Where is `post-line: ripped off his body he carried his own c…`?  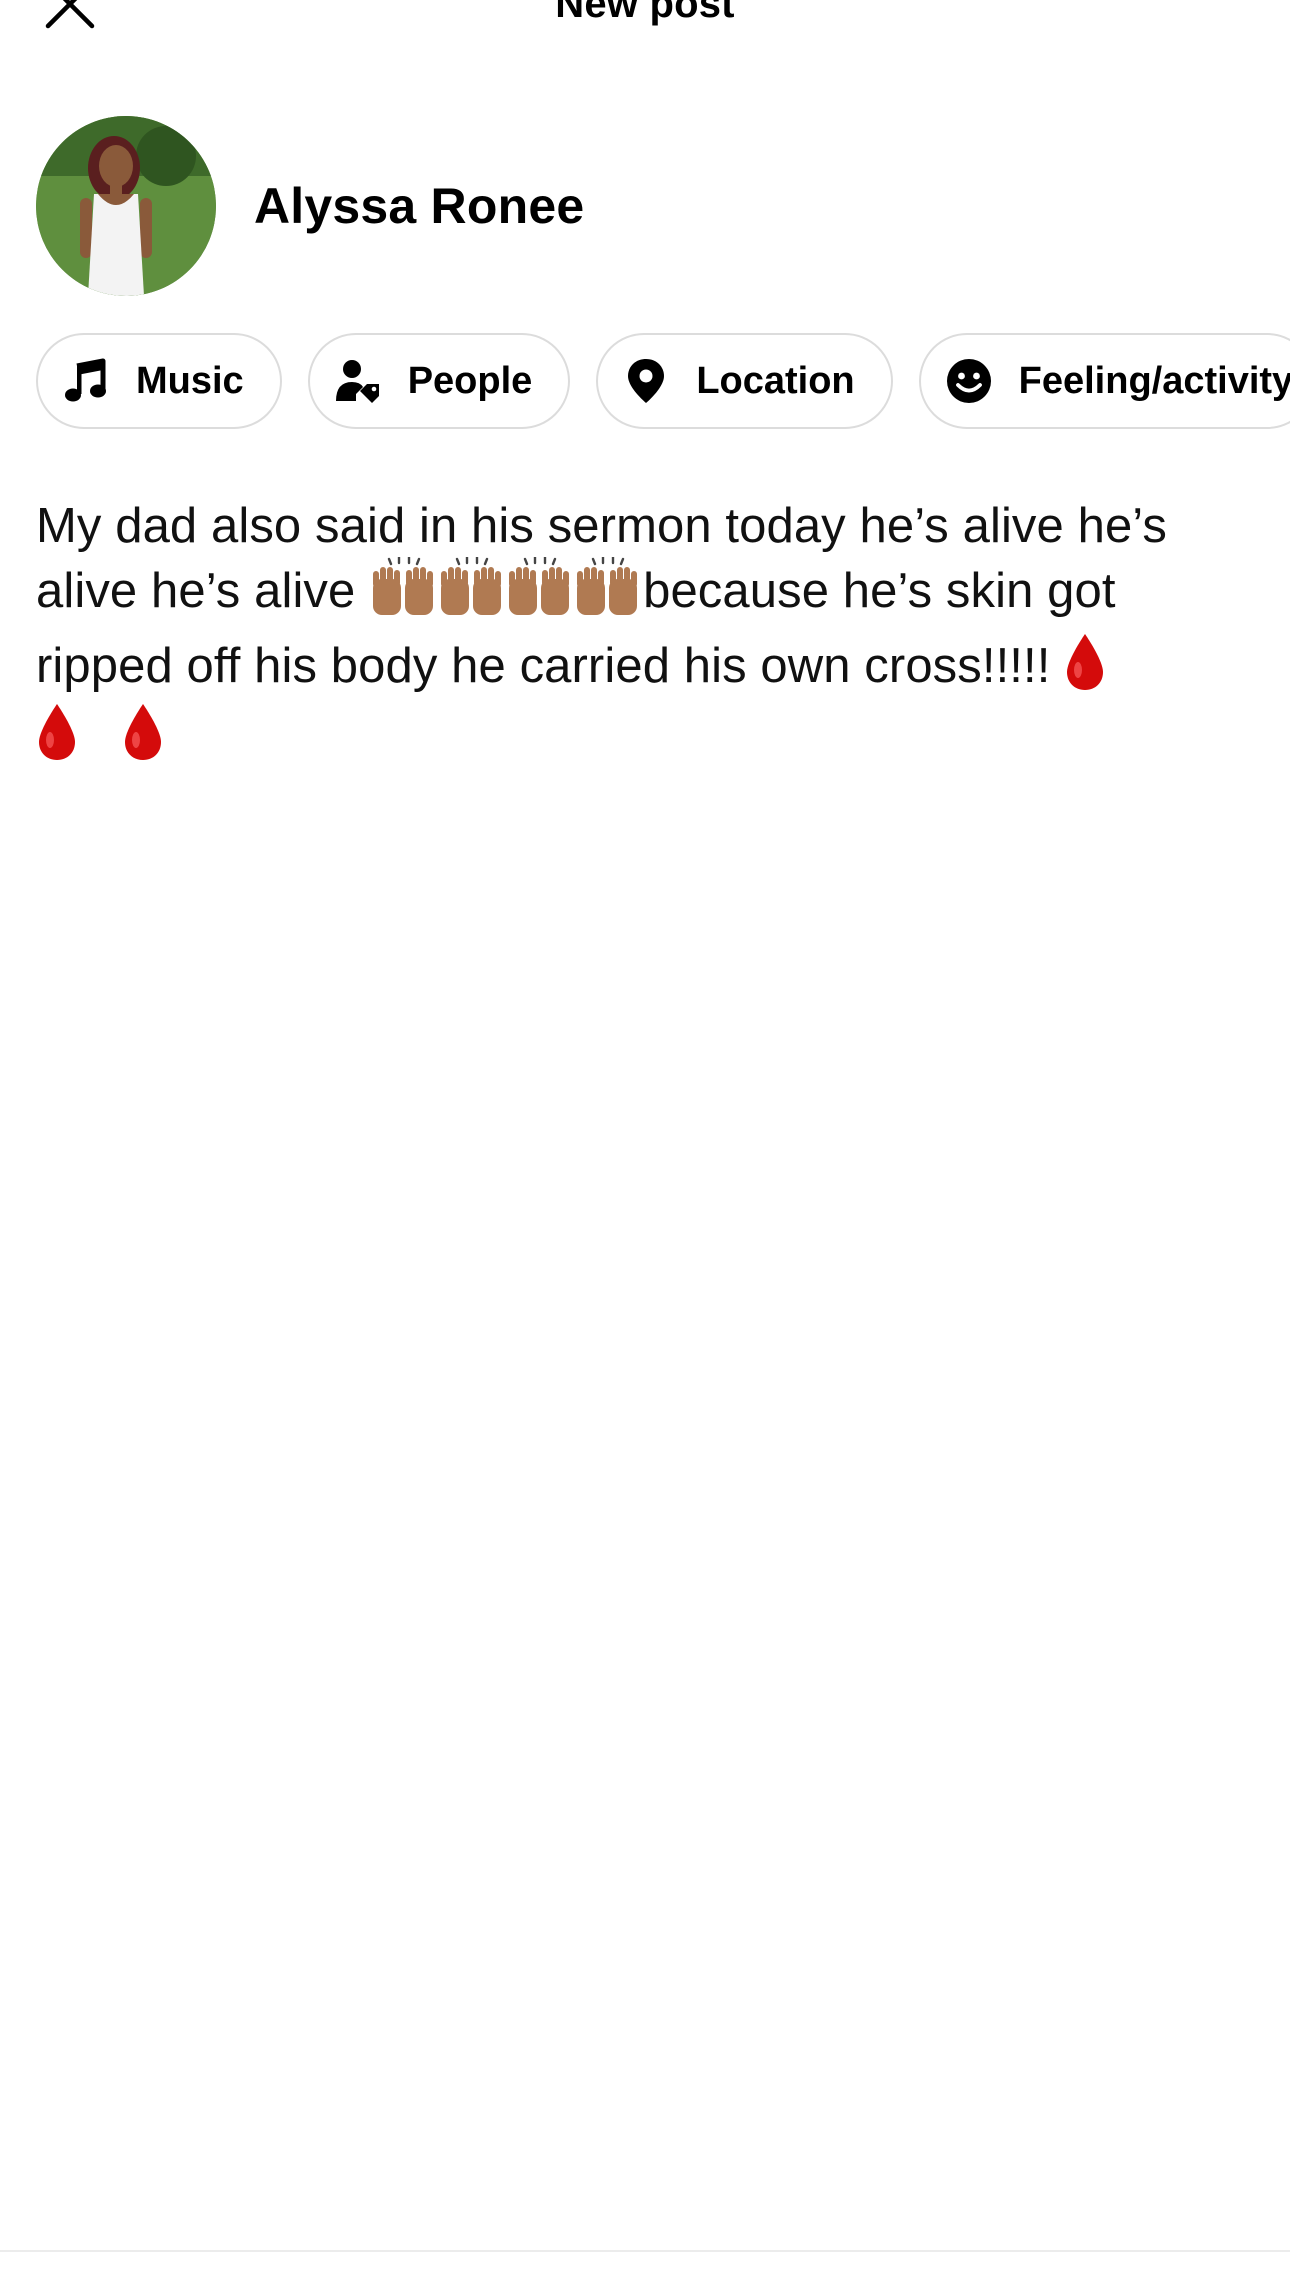
post-line: ripped off his body he carried his own c… is located at coordinates (636, 669).